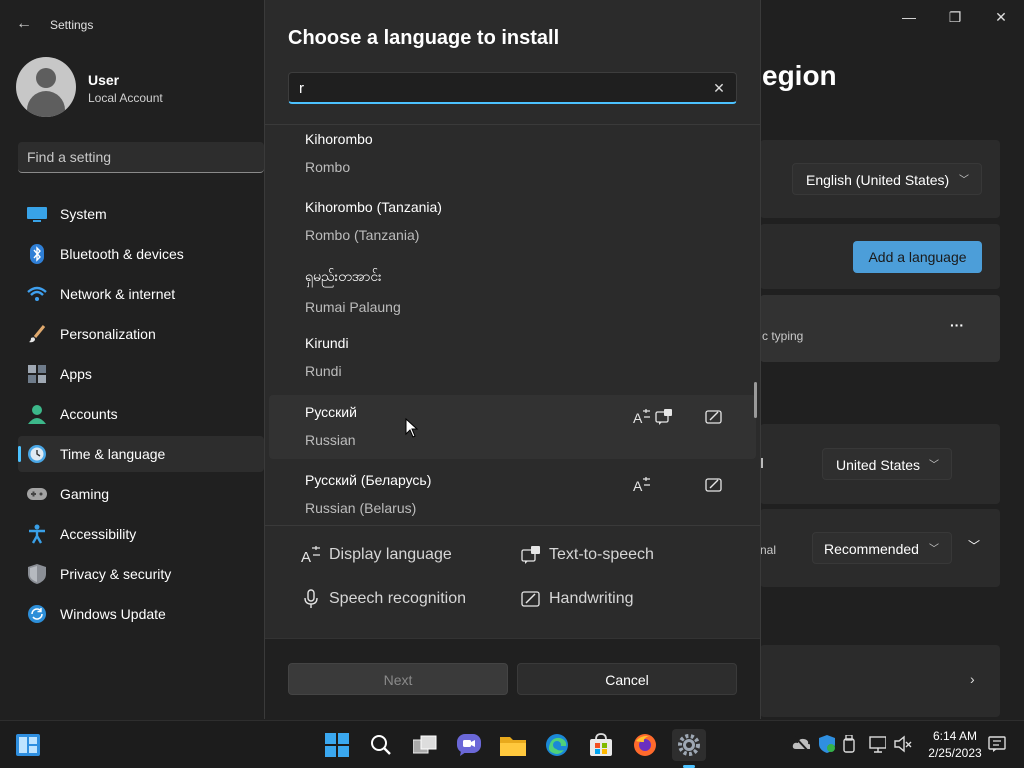  Describe the element at coordinates (957, 325) in the screenshot. I see `more-options-button: ···` at that location.